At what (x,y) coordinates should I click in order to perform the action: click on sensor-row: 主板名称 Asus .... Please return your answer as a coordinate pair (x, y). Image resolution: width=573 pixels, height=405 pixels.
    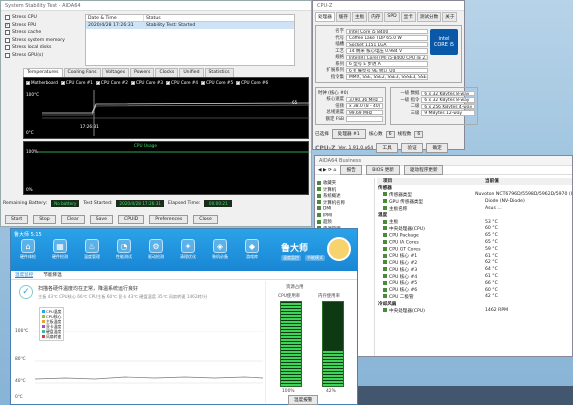
    Looking at the image, I should click on (474, 208).